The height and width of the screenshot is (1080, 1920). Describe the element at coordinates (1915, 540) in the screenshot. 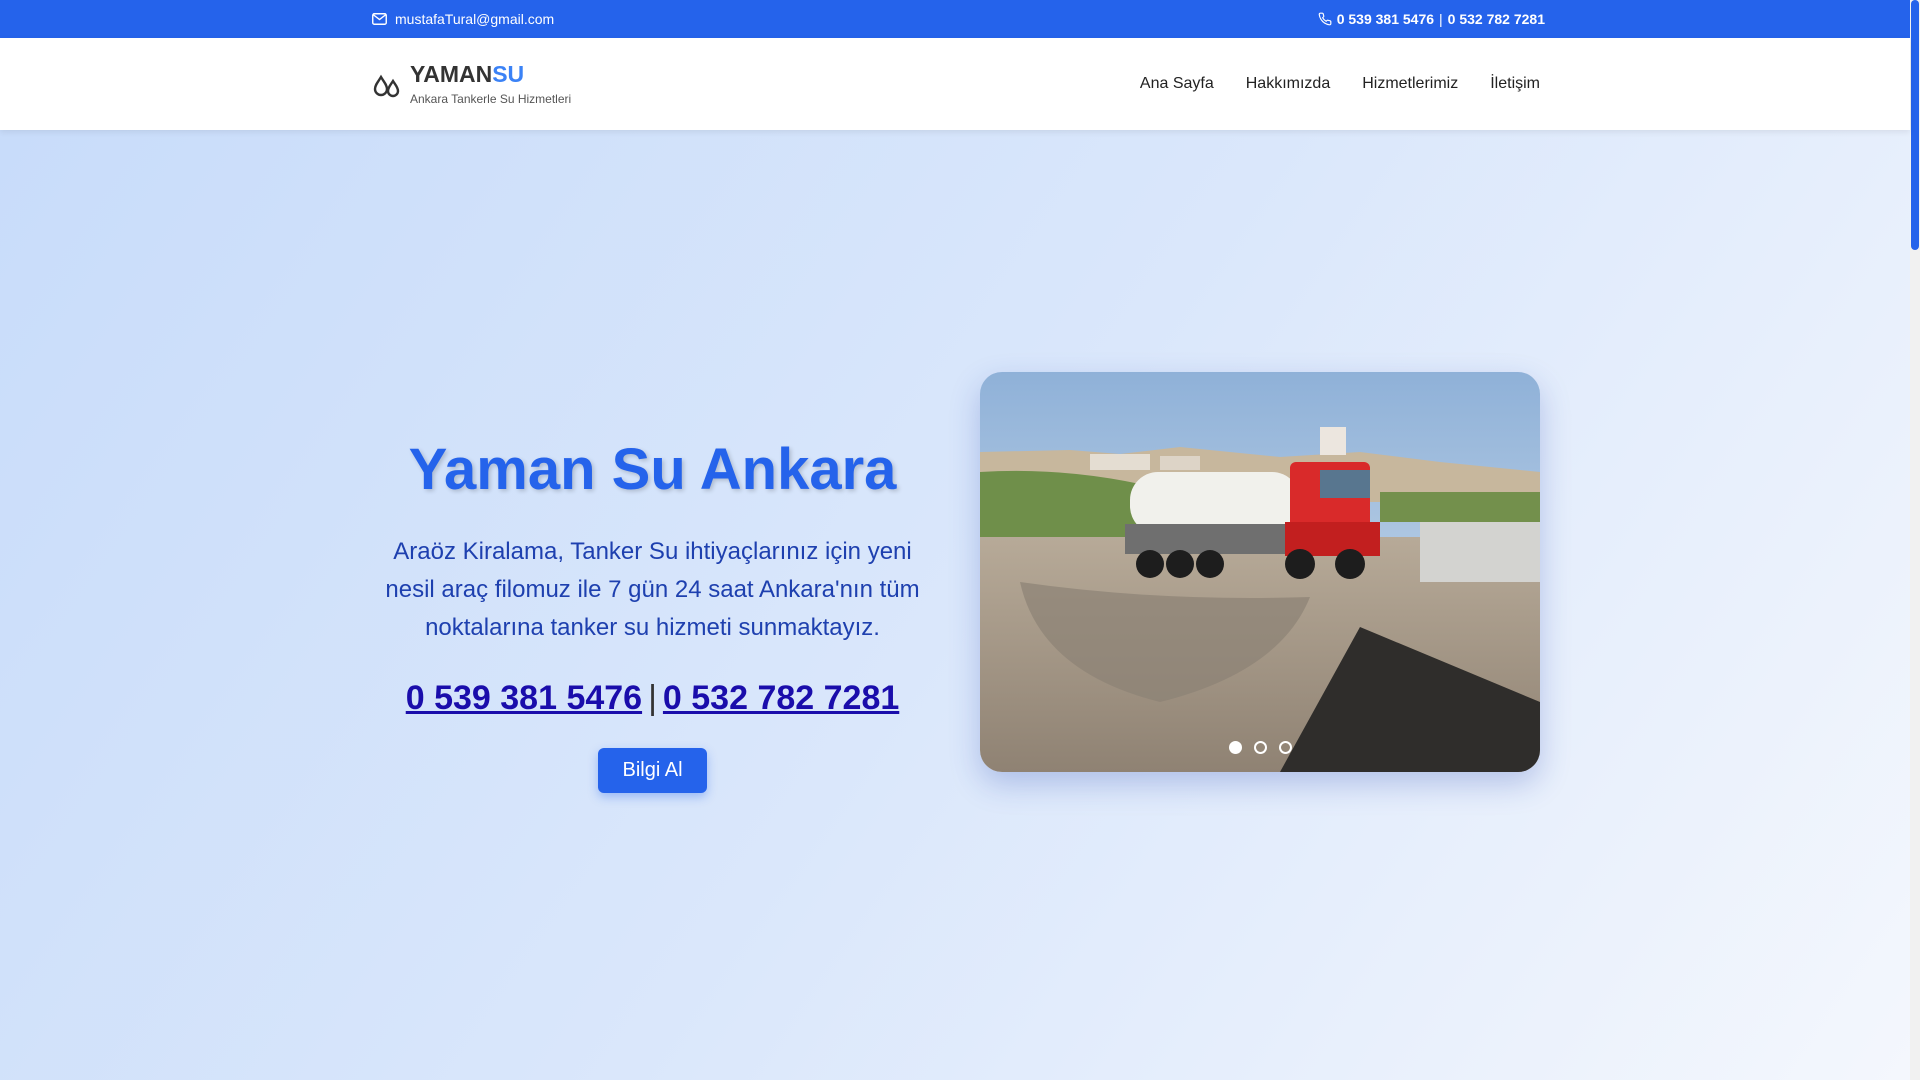

I see `page-scrollbar` at that location.